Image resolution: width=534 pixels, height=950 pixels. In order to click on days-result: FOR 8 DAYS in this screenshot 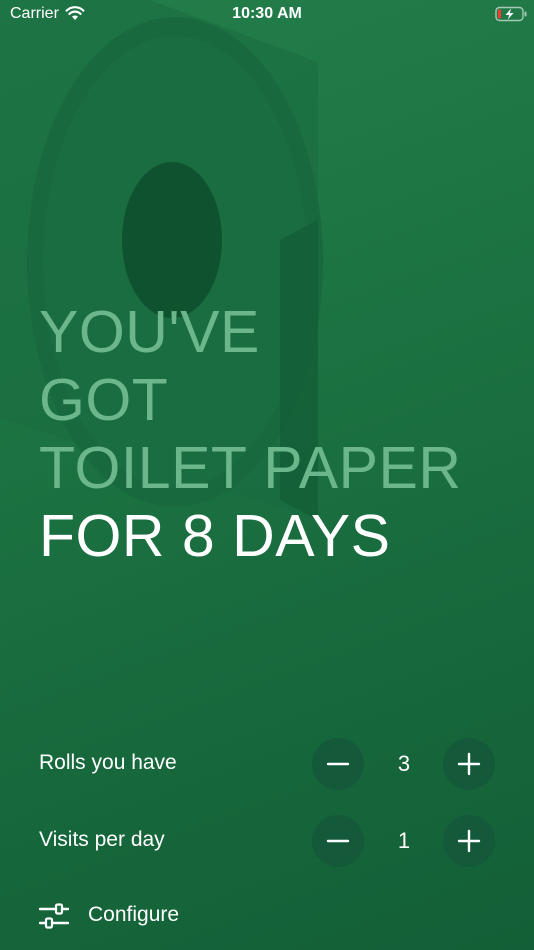, I will do `click(215, 536)`.